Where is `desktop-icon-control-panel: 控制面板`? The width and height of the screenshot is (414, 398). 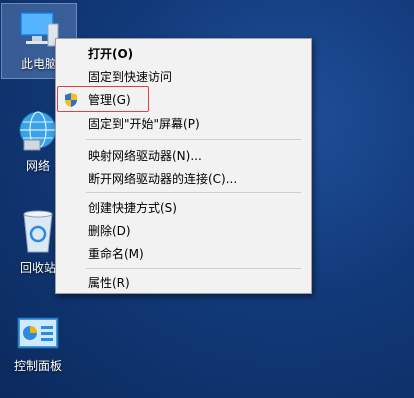 desktop-icon-control-panel: 控制面板 is located at coordinates (38, 344).